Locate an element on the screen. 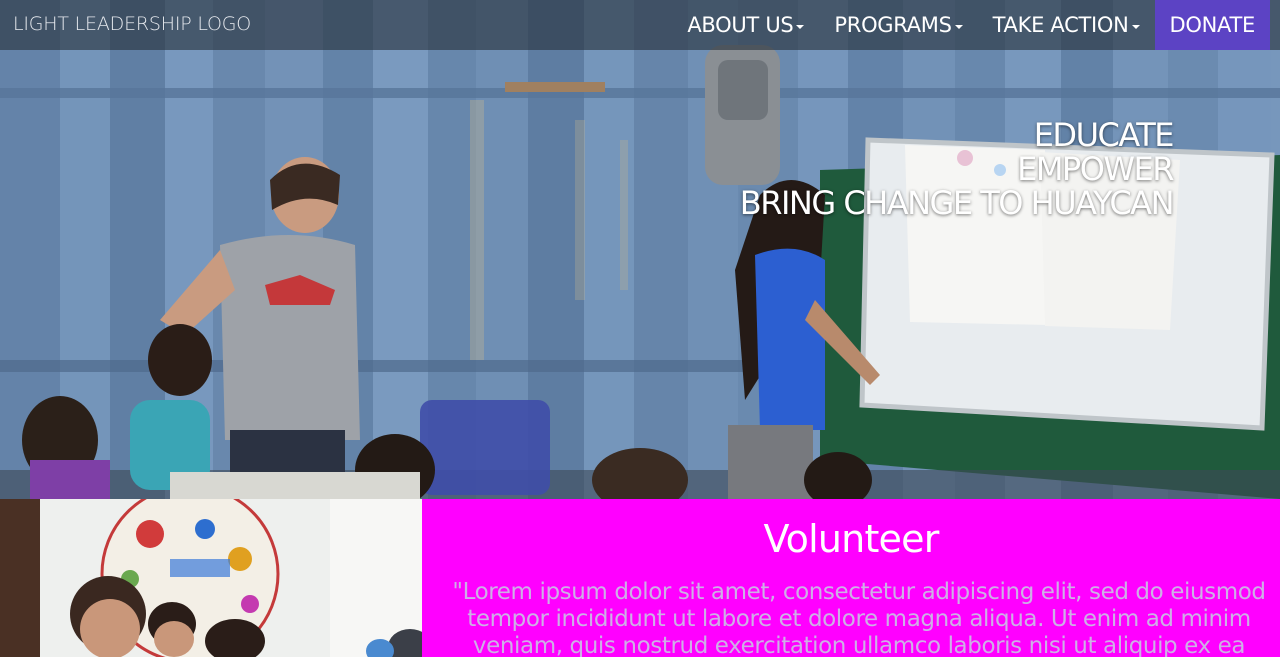 This screenshot has width=1280, height=657. nav-menu: ABOUT US PROGRAMS TAKE ACTION DONATE is located at coordinates (971, 25).